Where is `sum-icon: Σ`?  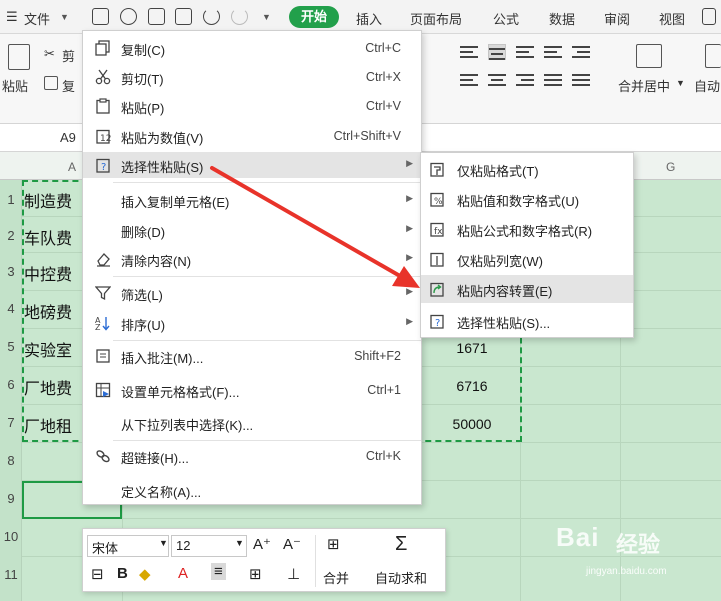 sum-icon: Σ is located at coordinates (401, 544).